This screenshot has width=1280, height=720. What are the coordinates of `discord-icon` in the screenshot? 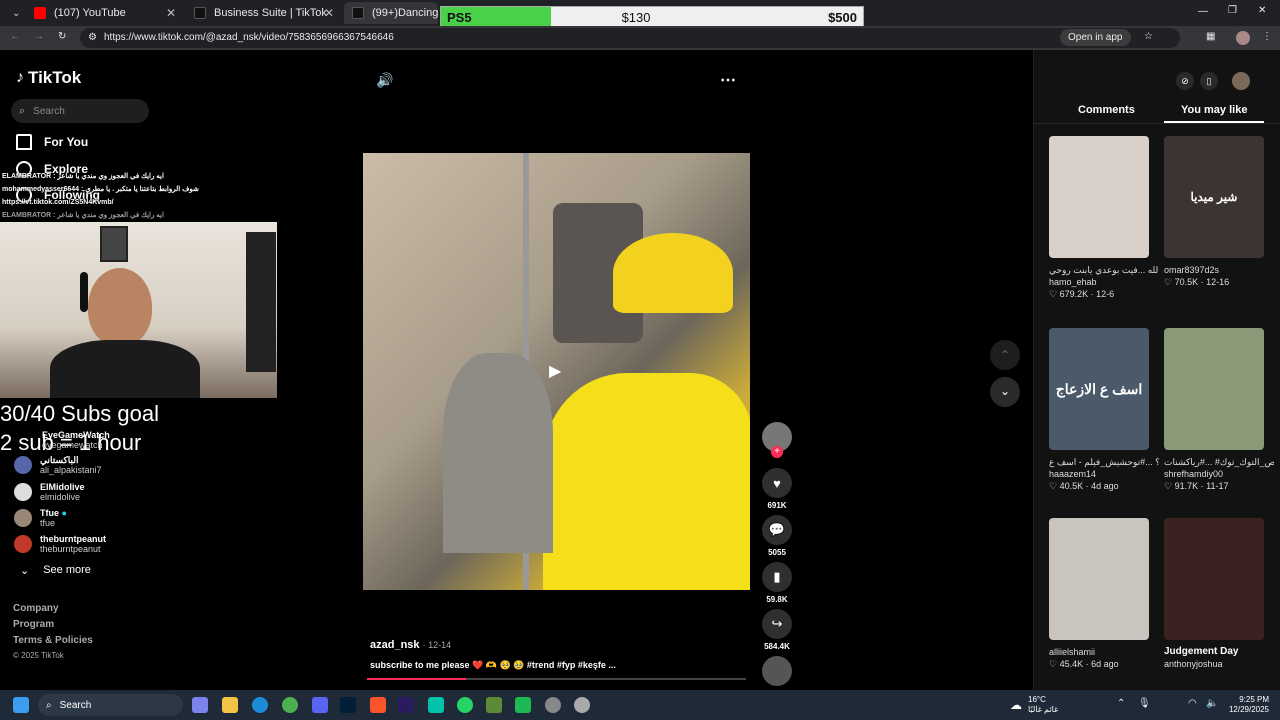 It's located at (320, 705).